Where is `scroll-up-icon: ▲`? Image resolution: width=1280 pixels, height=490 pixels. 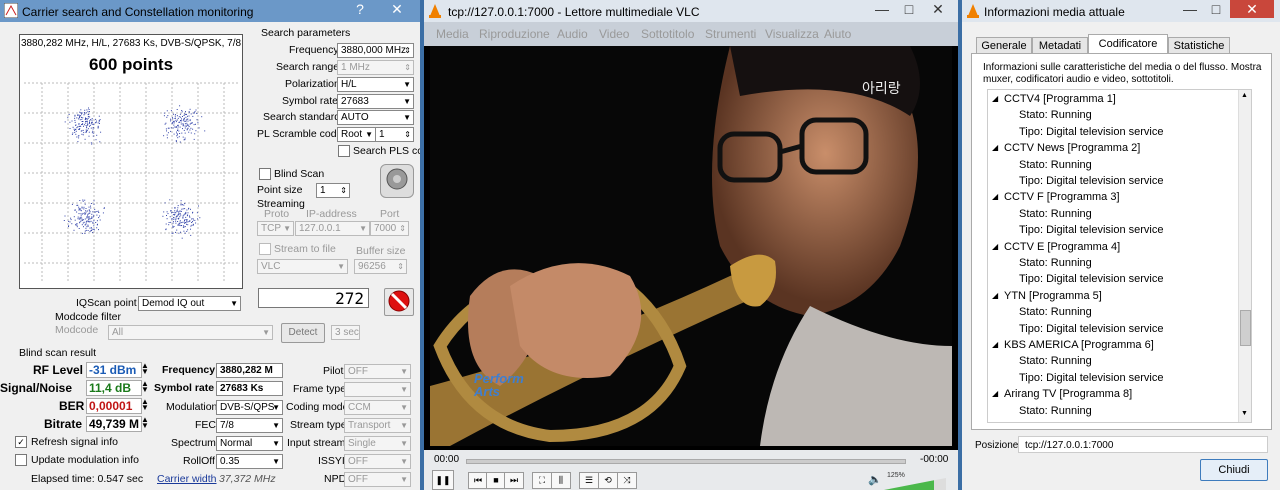 scroll-up-icon: ▲ is located at coordinates (1244, 95).